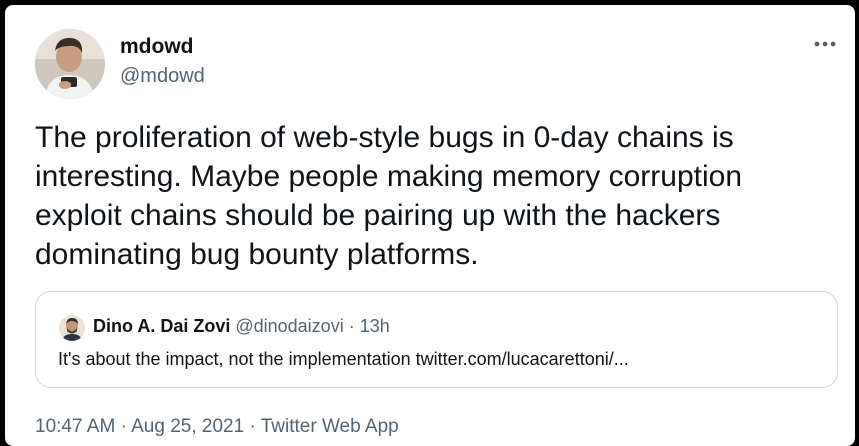 Image resolution: width=859 pixels, height=446 pixels. Describe the element at coordinates (157, 47) in the screenshot. I see `author-name: mdowd` at that location.